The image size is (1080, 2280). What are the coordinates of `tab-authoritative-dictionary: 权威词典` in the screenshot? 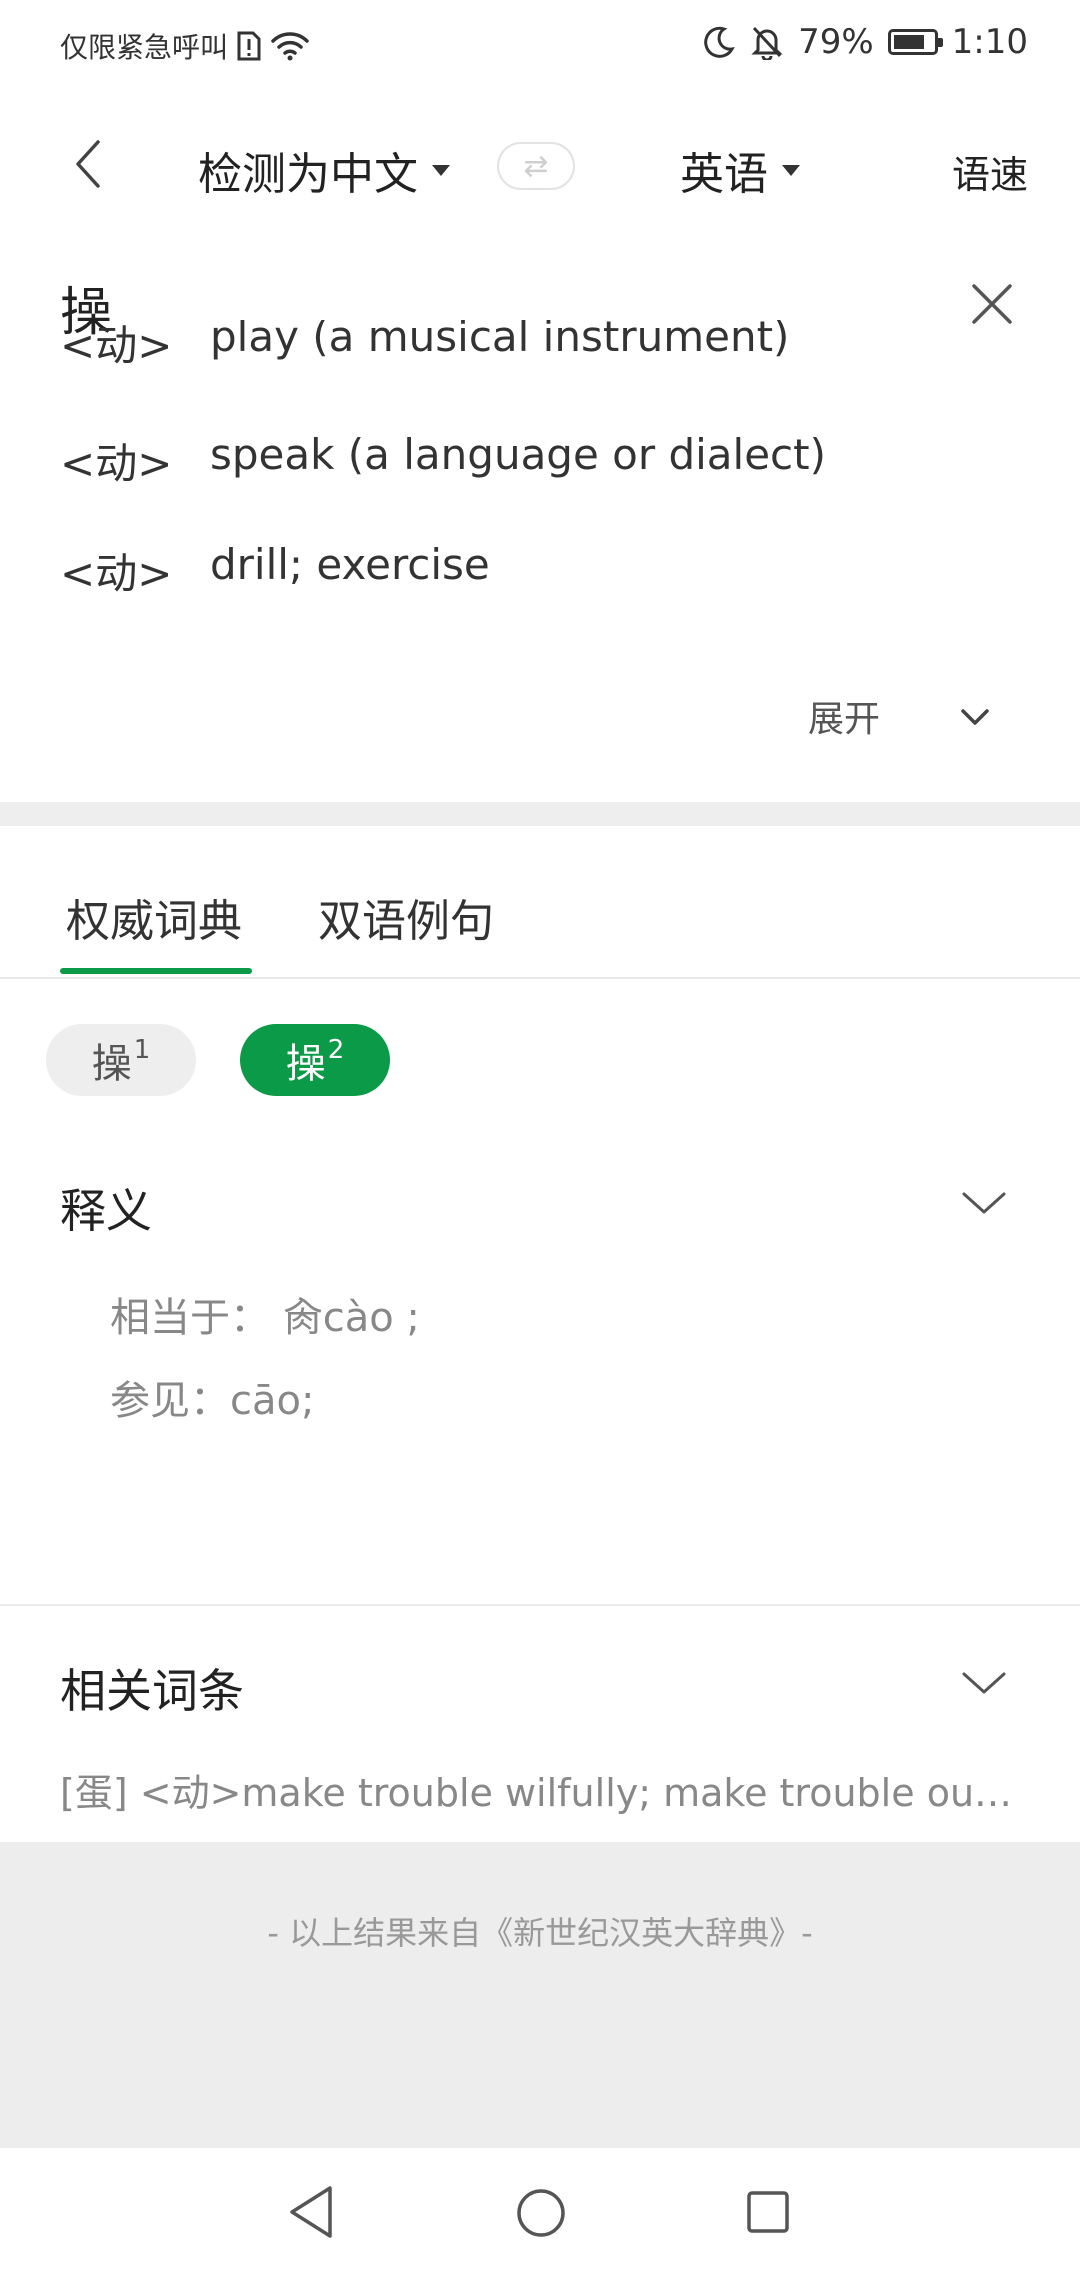 It's located at (154, 917).